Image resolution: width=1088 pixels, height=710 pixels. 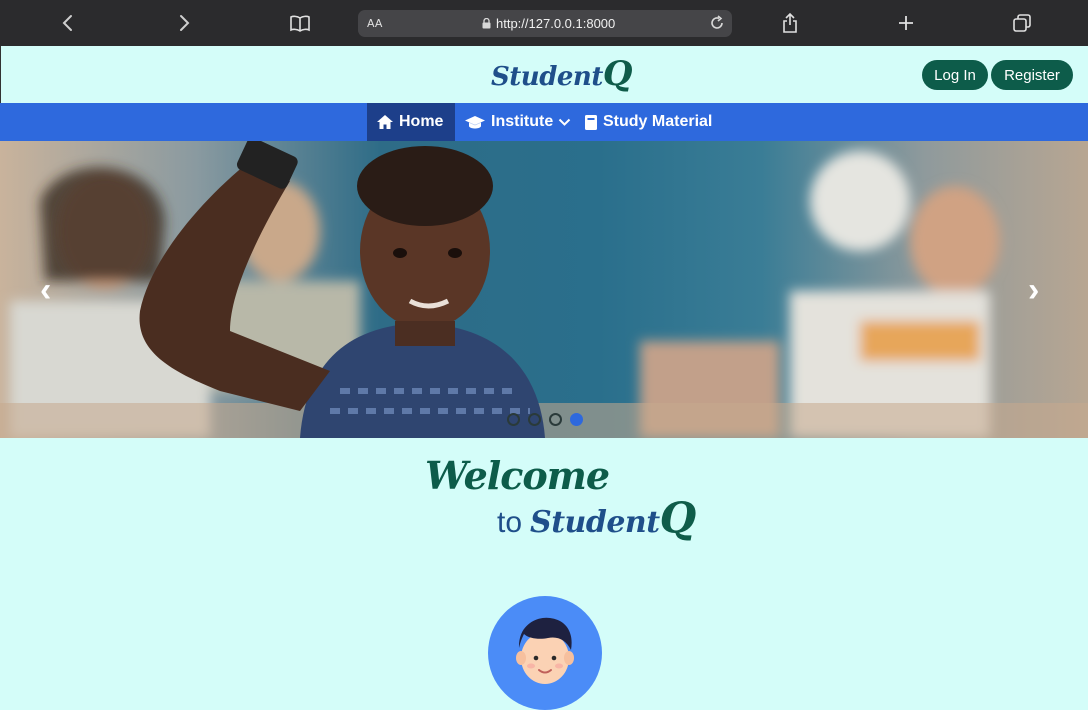 I want to click on welcome-subheading: to StudentQ, so click(x=596, y=517).